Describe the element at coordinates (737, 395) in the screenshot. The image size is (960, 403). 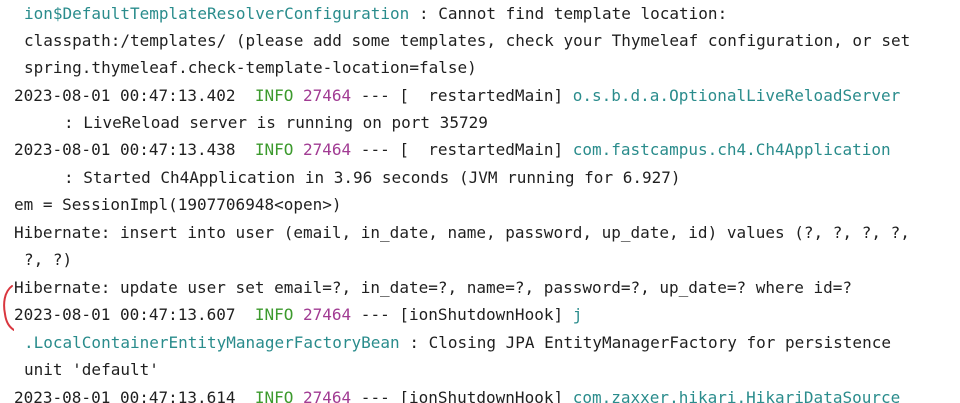
I see `logger-name: com.zaxxer.hikari.HikariDataSource` at that location.